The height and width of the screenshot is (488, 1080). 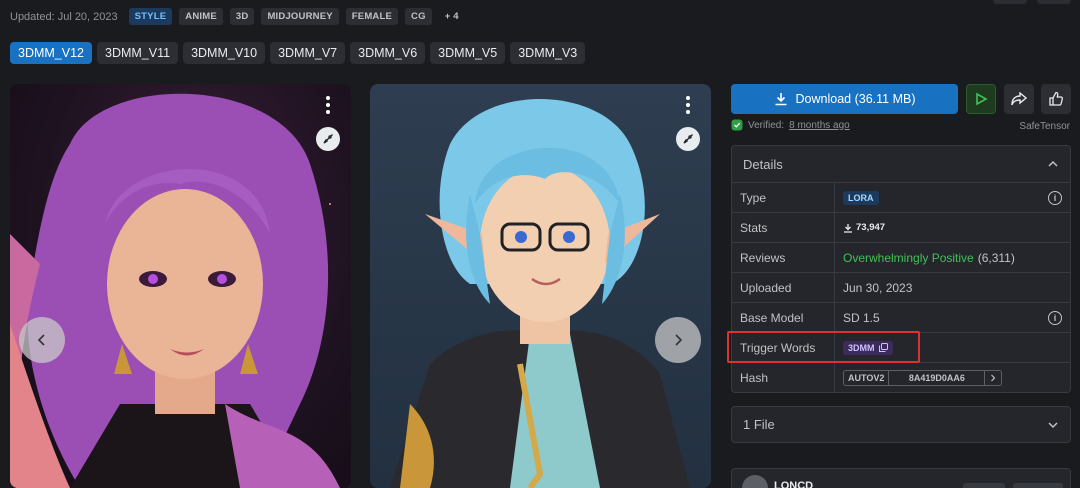 What do you see at coordinates (901, 198) in the screenshot?
I see `details-row-type: Type LORA i` at bounding box center [901, 198].